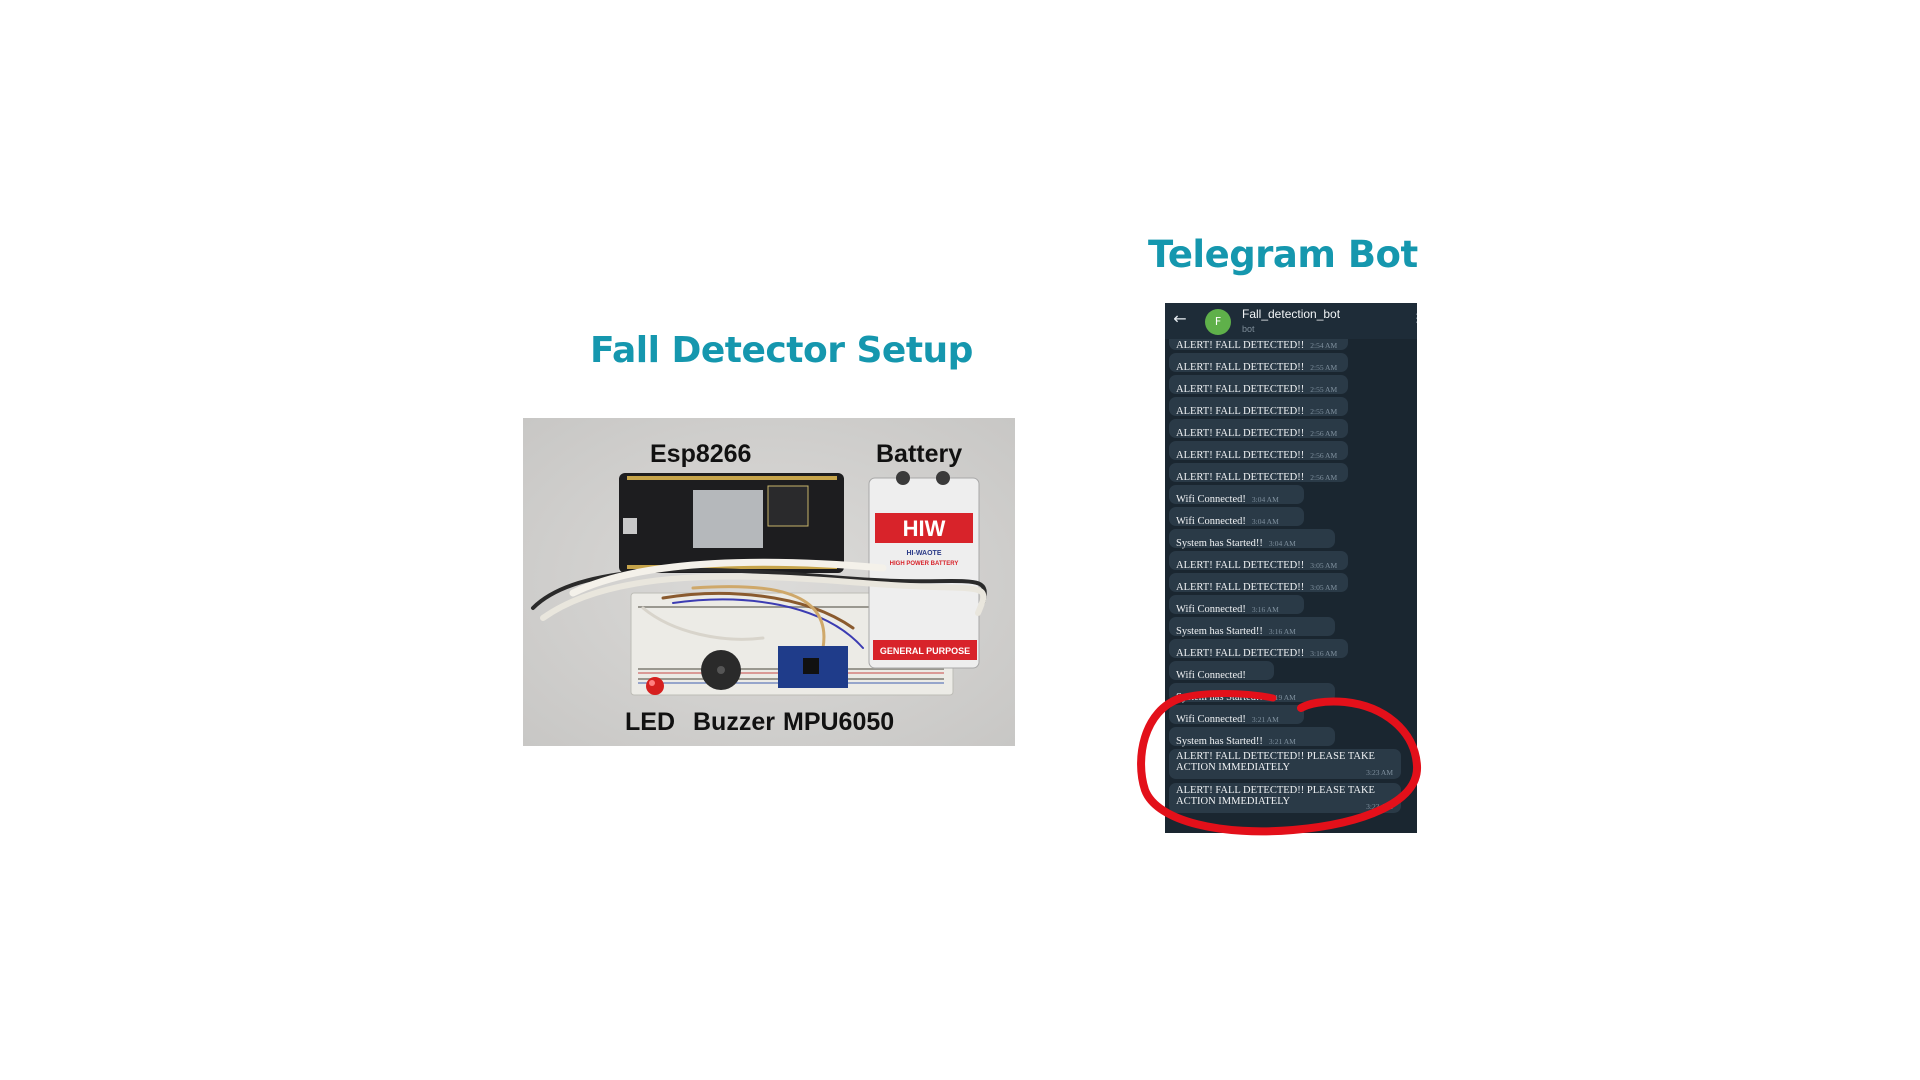 This screenshot has width=1920, height=1080. What do you see at coordinates (650, 722) in the screenshot?
I see `led-label: LED` at bounding box center [650, 722].